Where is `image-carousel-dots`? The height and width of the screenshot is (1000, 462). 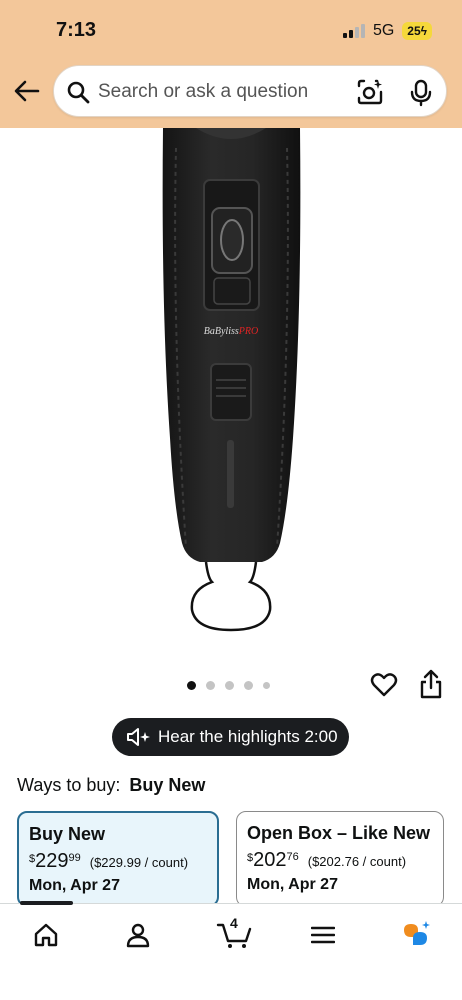
image-carousel-dots is located at coordinates (228, 685).